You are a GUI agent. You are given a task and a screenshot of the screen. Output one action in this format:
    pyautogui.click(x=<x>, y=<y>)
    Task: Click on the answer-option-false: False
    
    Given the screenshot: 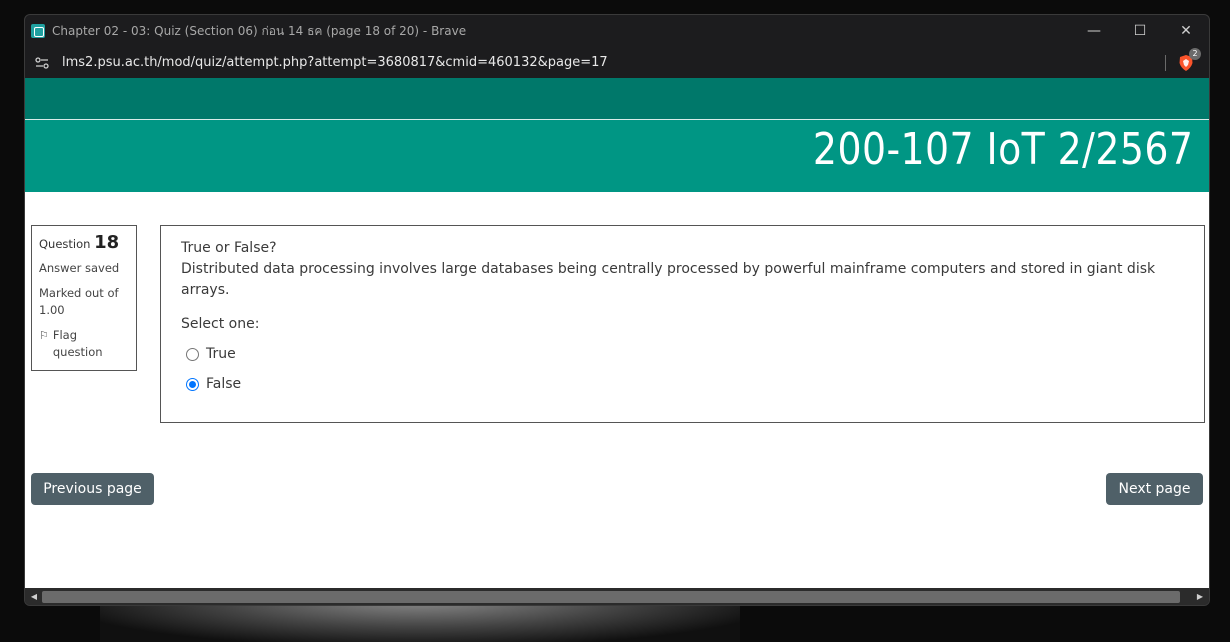 What is the action you would take?
    pyautogui.click(x=682, y=384)
    